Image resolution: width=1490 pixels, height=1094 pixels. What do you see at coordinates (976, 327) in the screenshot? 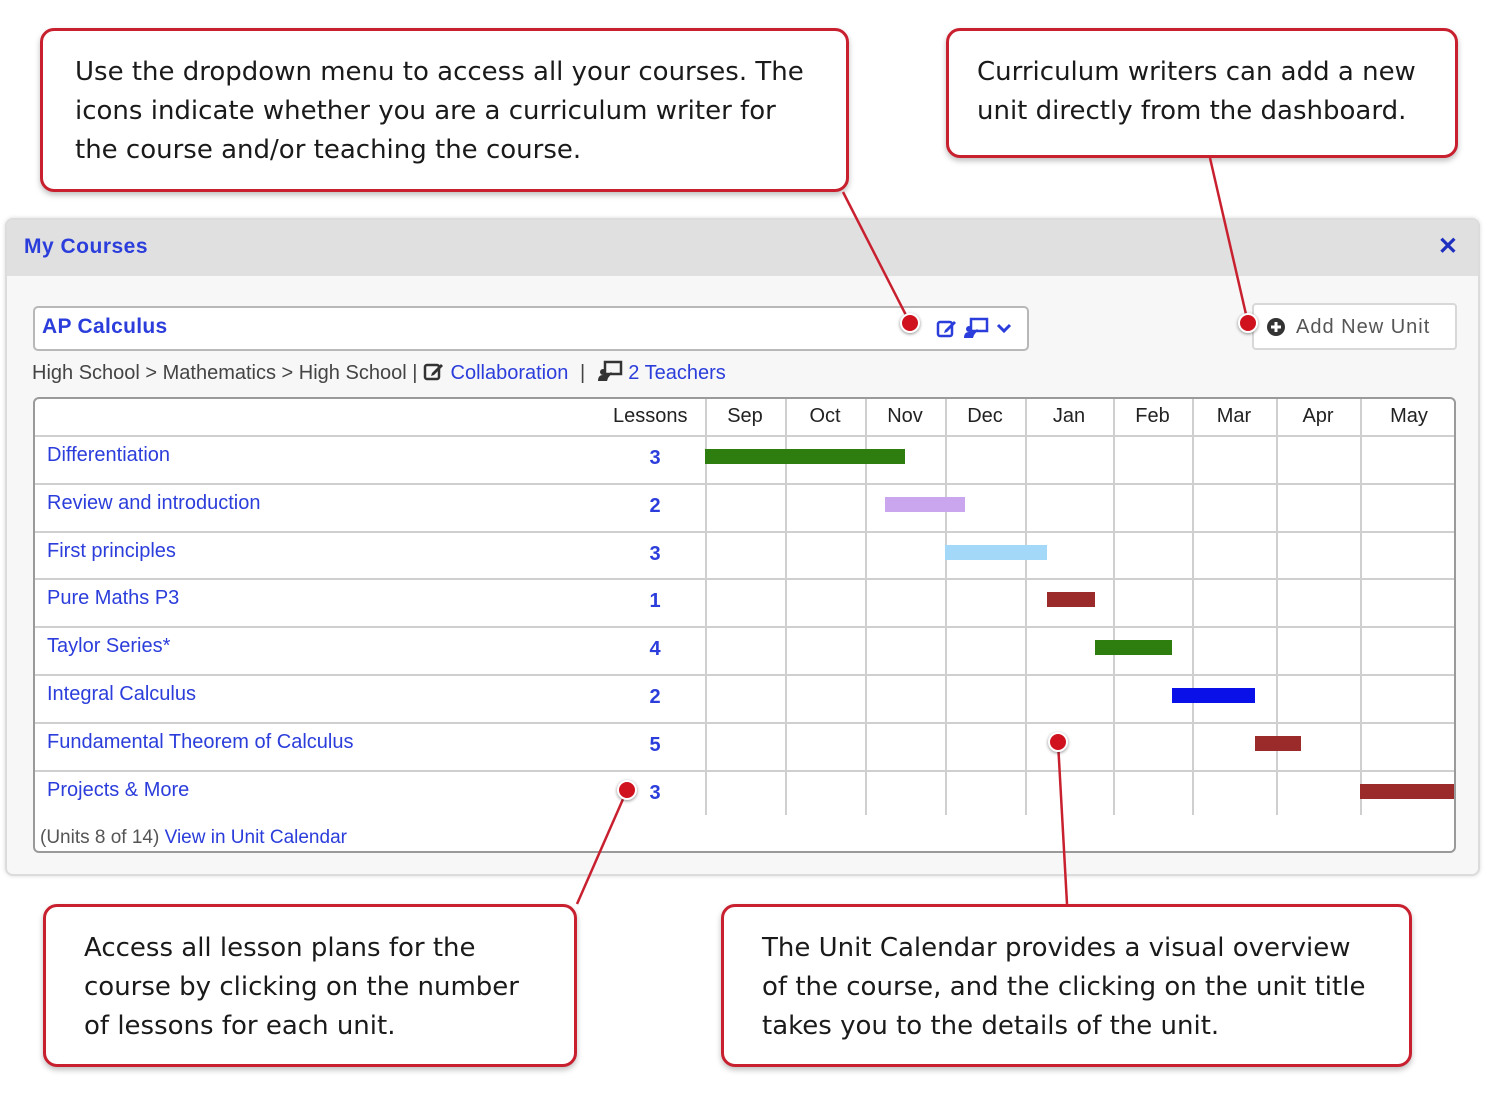
I see `teacher-icon` at bounding box center [976, 327].